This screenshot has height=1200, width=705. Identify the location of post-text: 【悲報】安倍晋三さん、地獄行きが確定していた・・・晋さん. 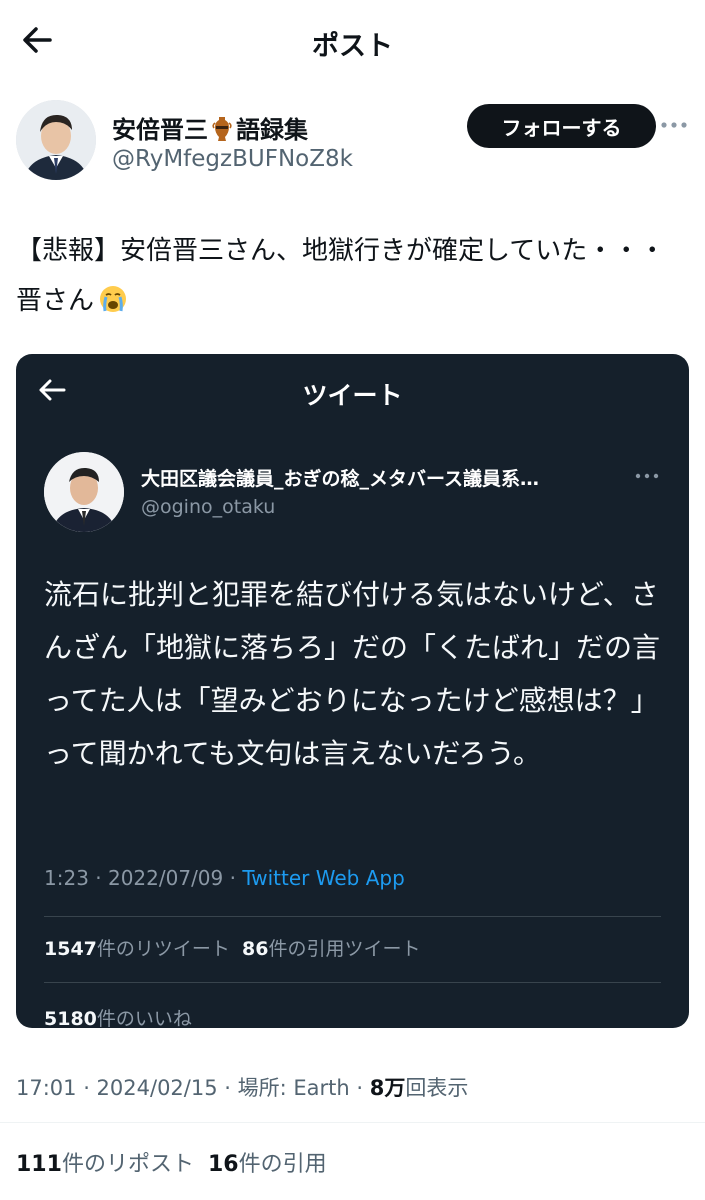
(346, 276).